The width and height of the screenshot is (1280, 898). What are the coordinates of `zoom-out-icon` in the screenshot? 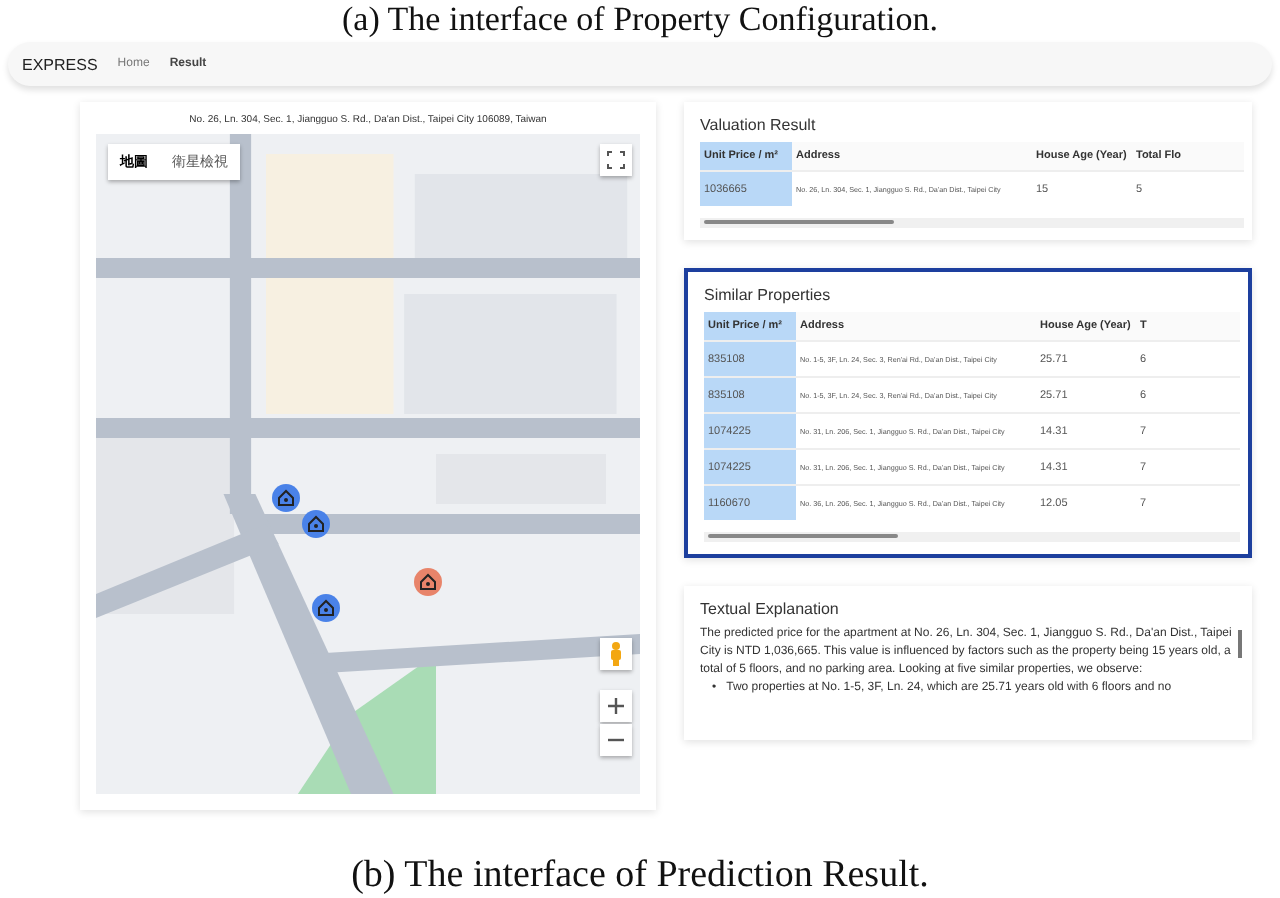 It's located at (616, 740).